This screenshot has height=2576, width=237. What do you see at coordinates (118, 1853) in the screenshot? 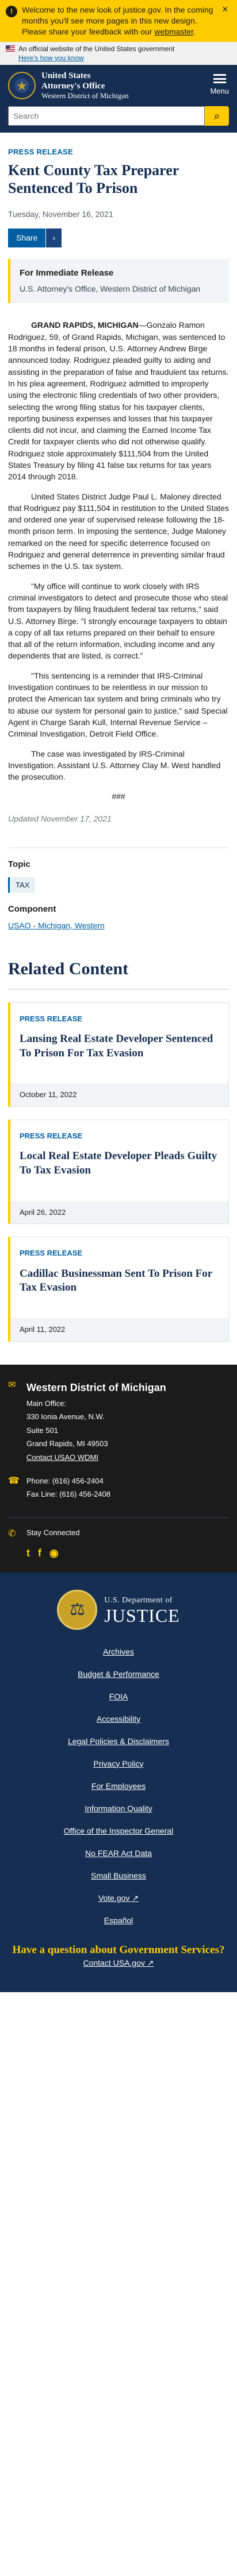
I see `footer-link-no-fear: No FEAR Act Data` at bounding box center [118, 1853].